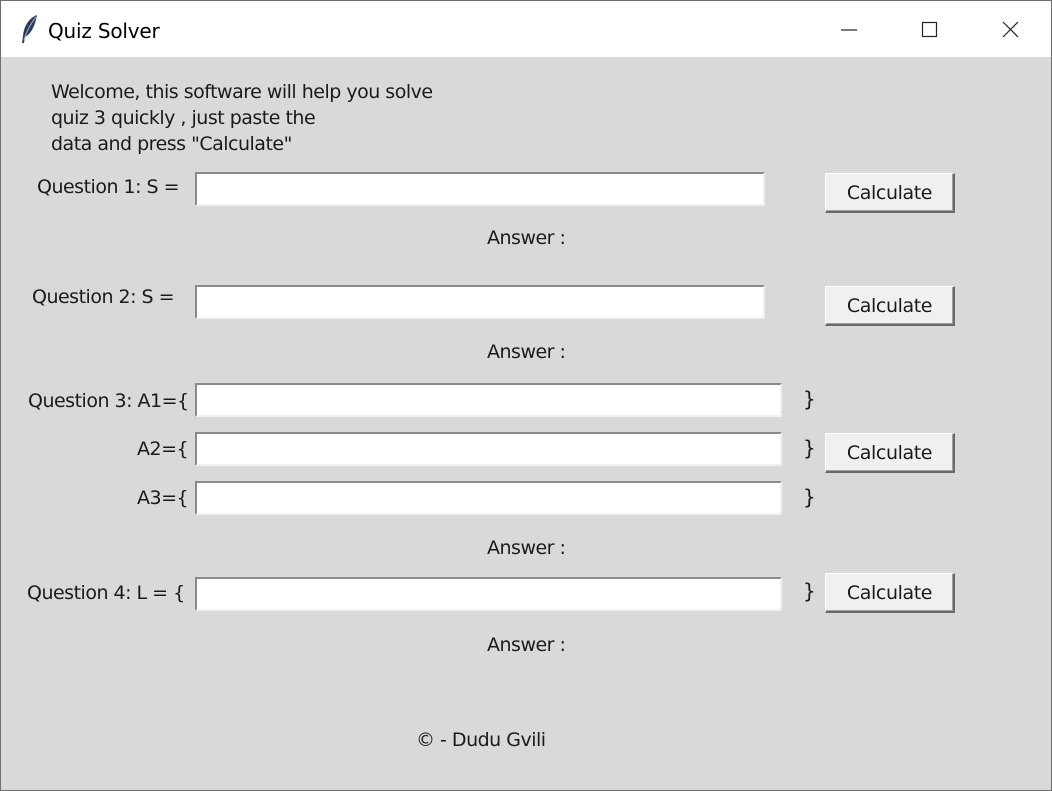  Describe the element at coordinates (108, 187) in the screenshot. I see `q1-label: Question 1: S =` at that location.